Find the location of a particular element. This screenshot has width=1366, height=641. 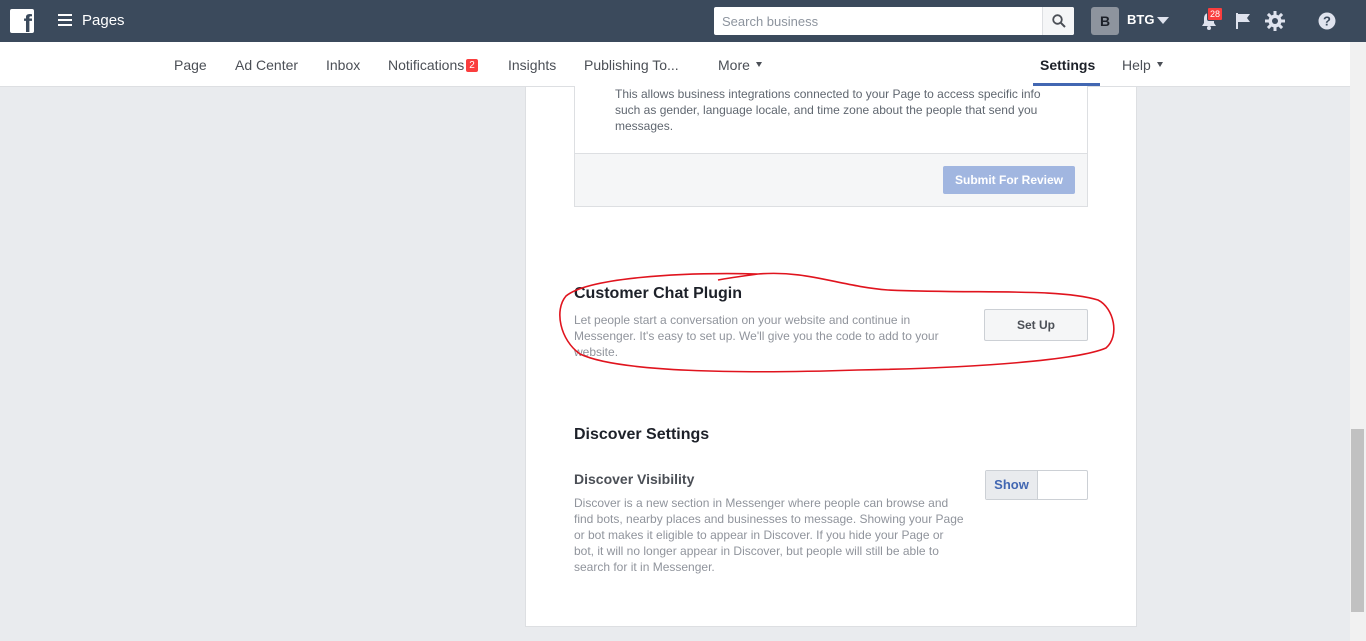

tab-settings: Settings is located at coordinates (1067, 65).